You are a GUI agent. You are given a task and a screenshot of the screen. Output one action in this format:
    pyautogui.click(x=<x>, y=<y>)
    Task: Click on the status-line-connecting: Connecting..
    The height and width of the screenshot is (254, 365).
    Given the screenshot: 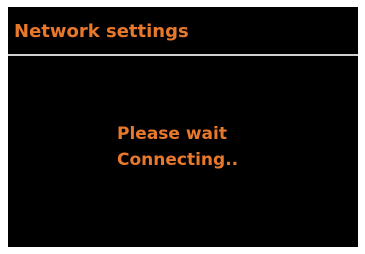 What is the action you would take?
    pyautogui.click(x=178, y=160)
    